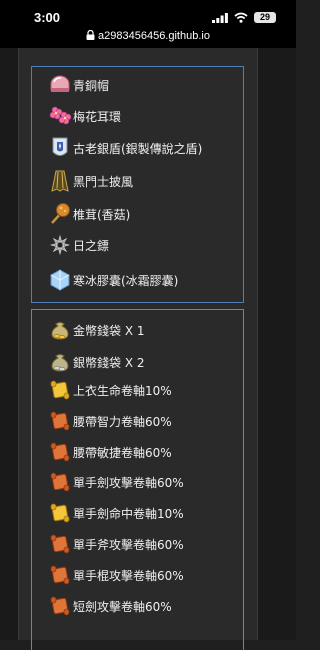 This screenshot has width=320, height=650. What do you see at coordinates (60, 280) in the screenshot?
I see `ice-capsule-icon` at bounding box center [60, 280].